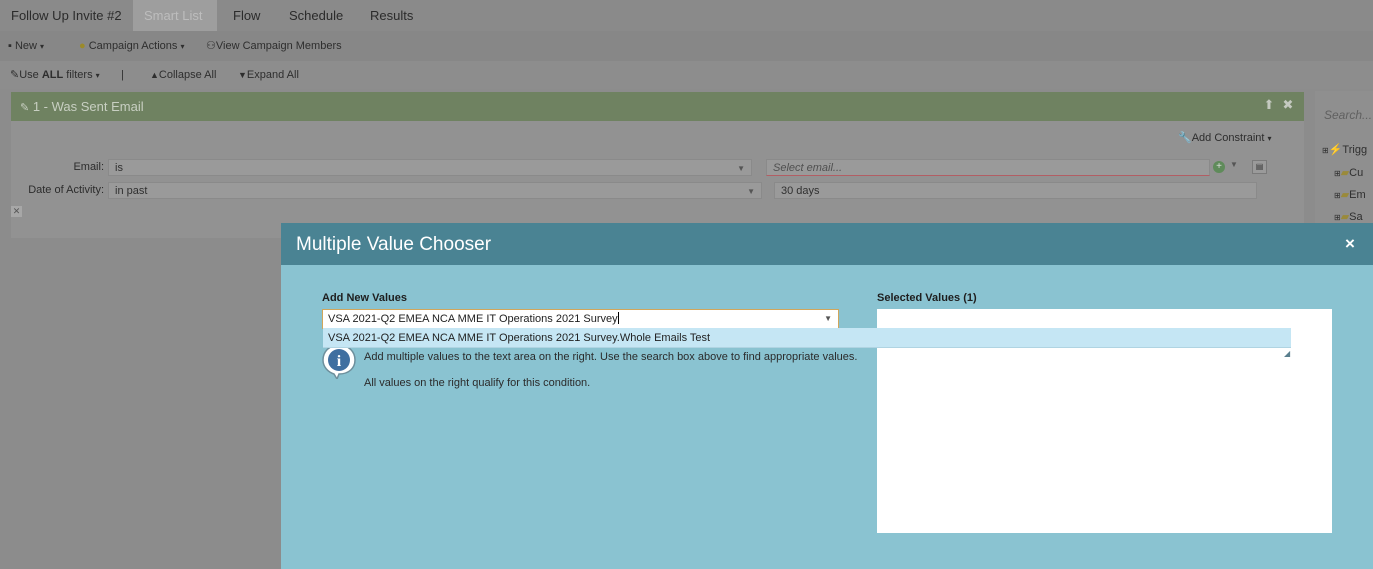  Describe the element at coordinates (1015, 190) in the screenshot. I see `date-value-input: 30 days` at that location.